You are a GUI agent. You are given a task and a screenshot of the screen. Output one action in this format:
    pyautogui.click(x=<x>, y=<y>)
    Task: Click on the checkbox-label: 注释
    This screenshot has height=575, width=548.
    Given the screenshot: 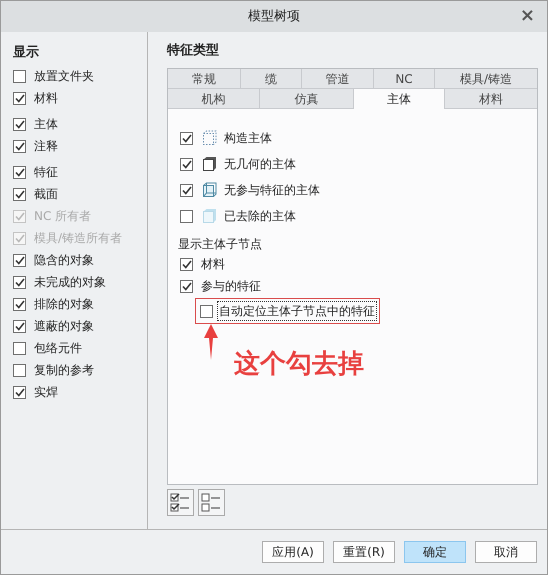 What is the action you would take?
    pyautogui.click(x=46, y=146)
    